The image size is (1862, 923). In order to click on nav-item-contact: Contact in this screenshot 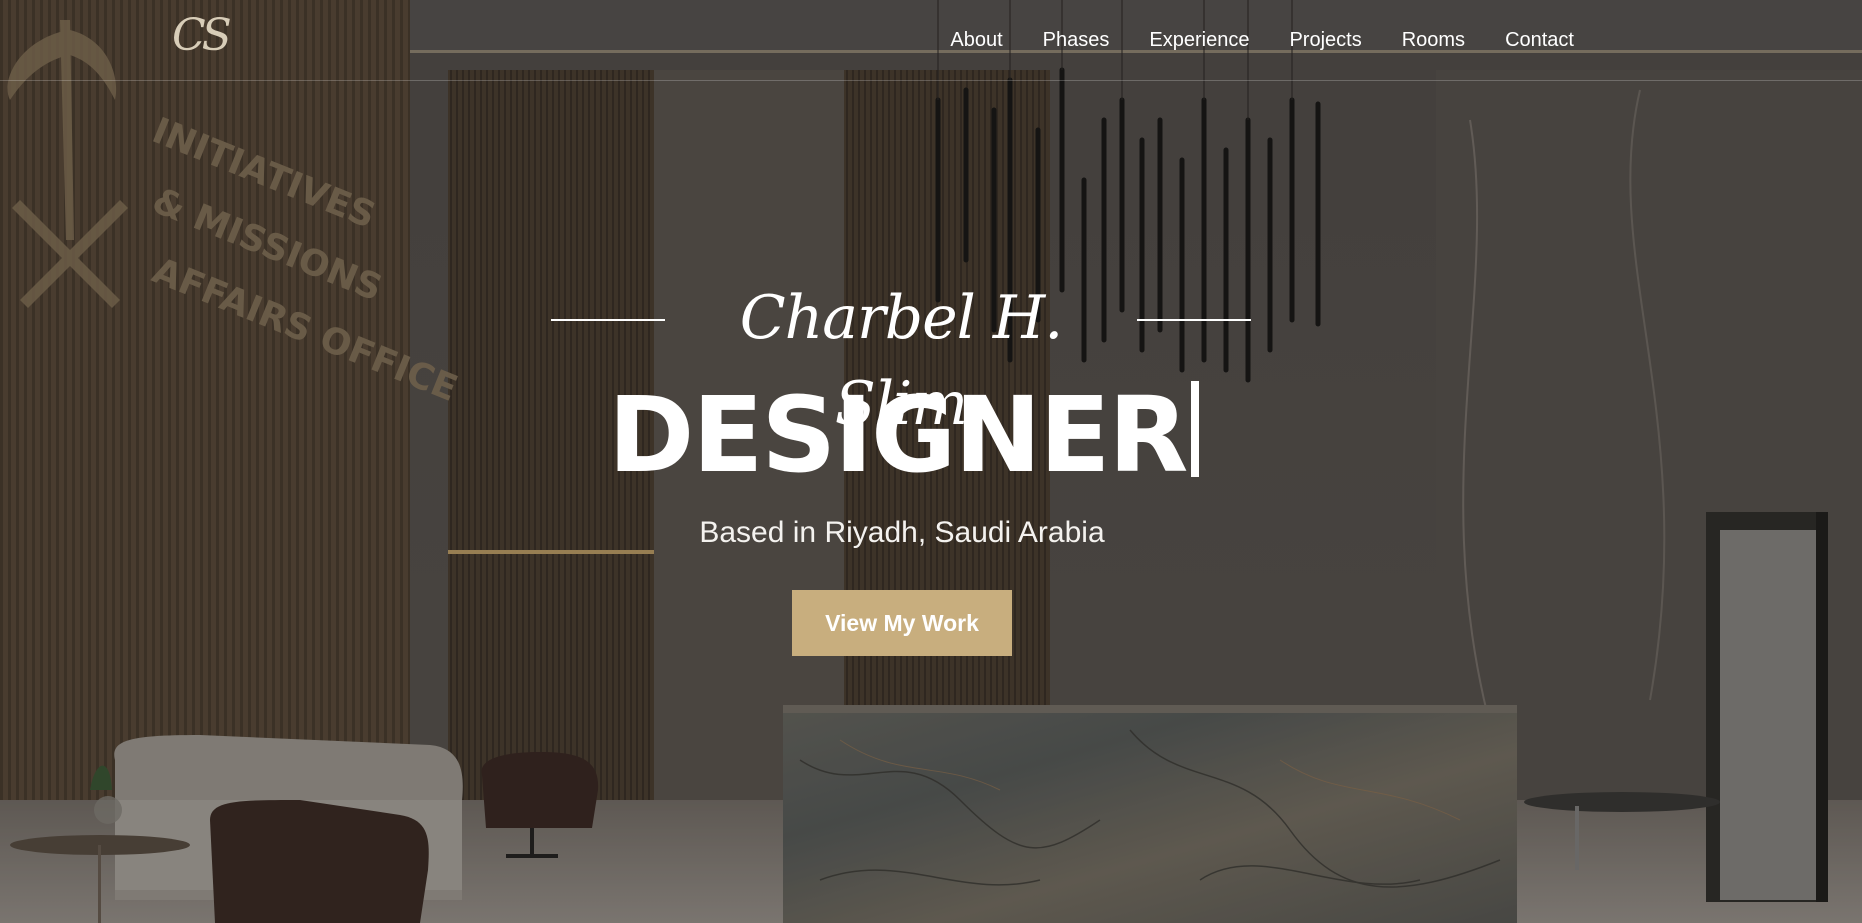, I will do `click(1539, 40)`.